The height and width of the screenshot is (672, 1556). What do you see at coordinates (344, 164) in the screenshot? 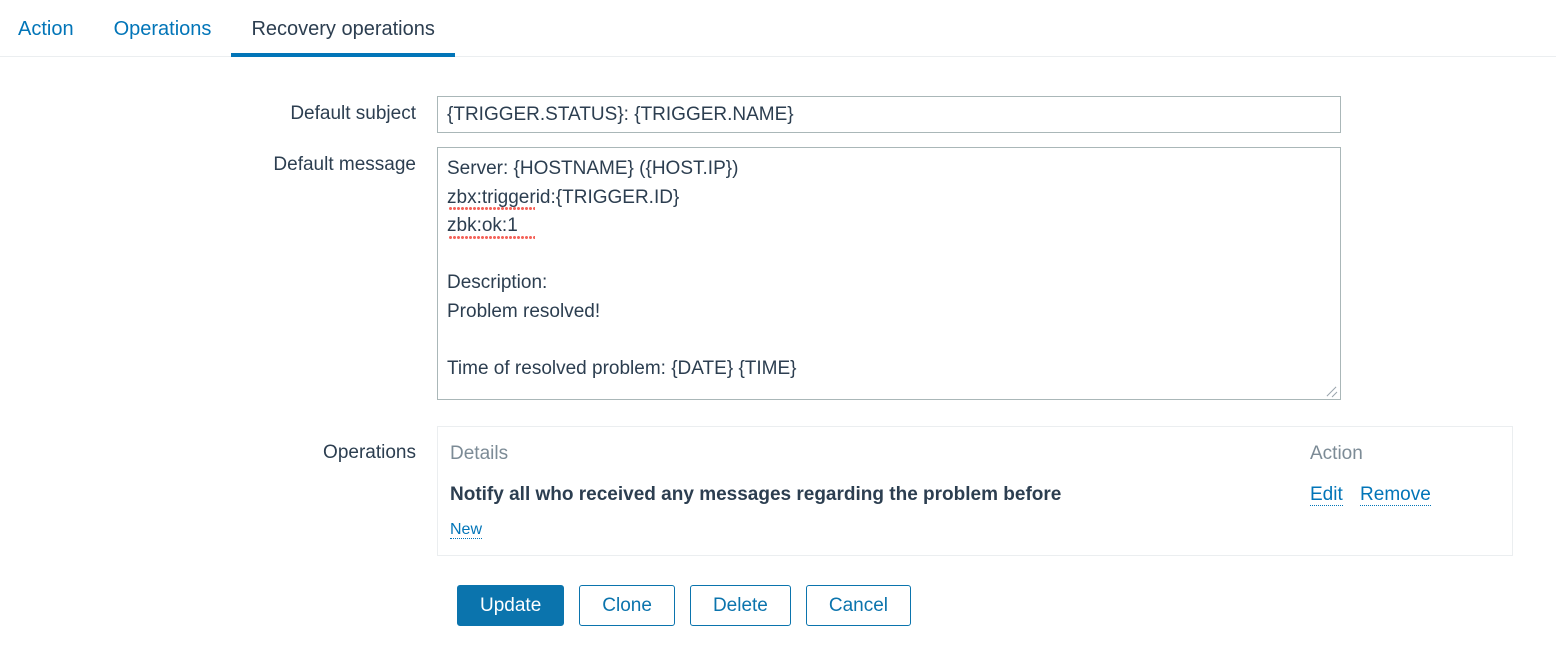
I see `default-message-label: Default message` at bounding box center [344, 164].